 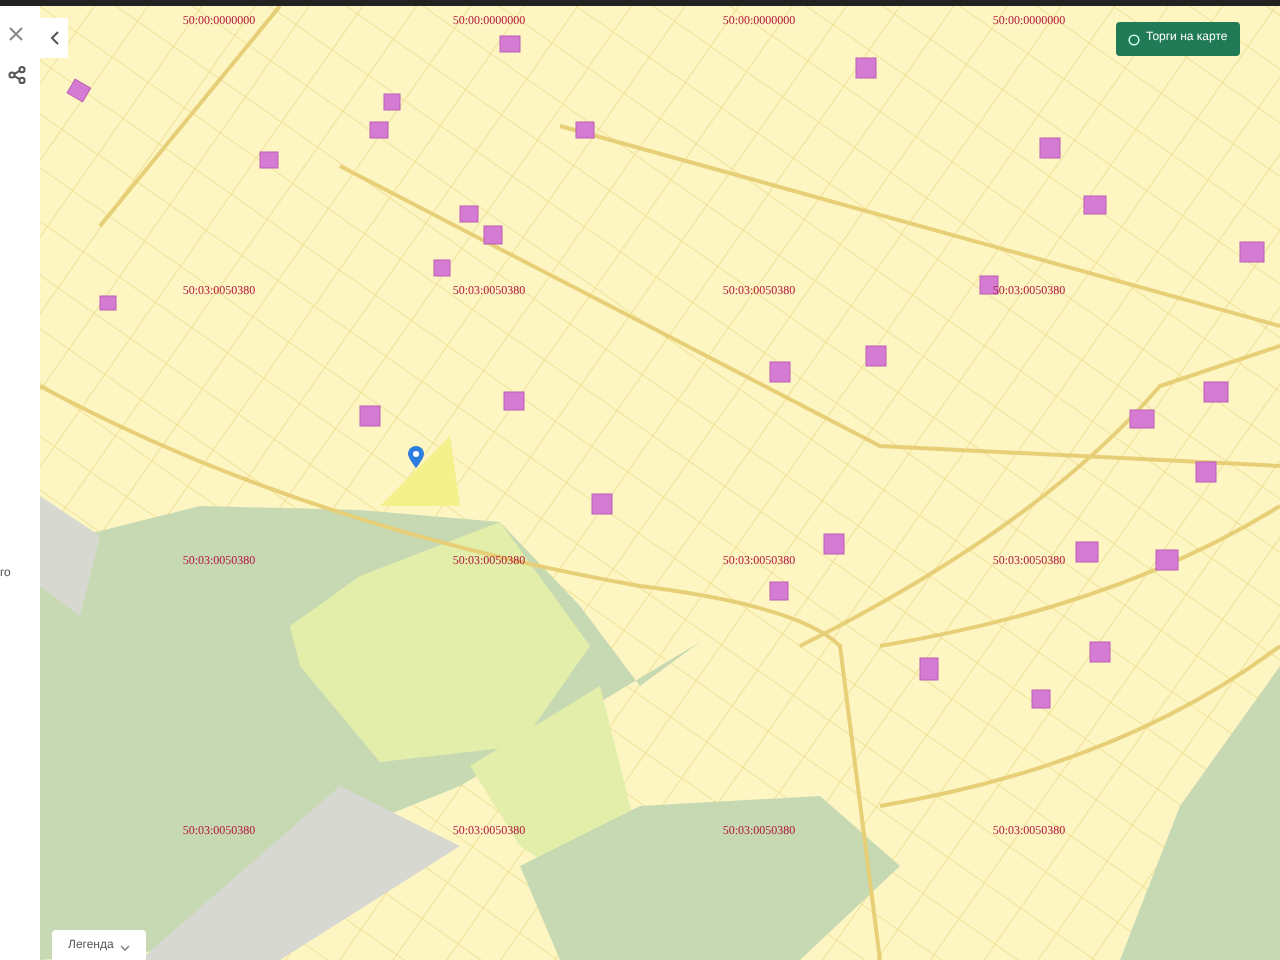 I want to click on location-pin-icon, so click(x=416, y=457).